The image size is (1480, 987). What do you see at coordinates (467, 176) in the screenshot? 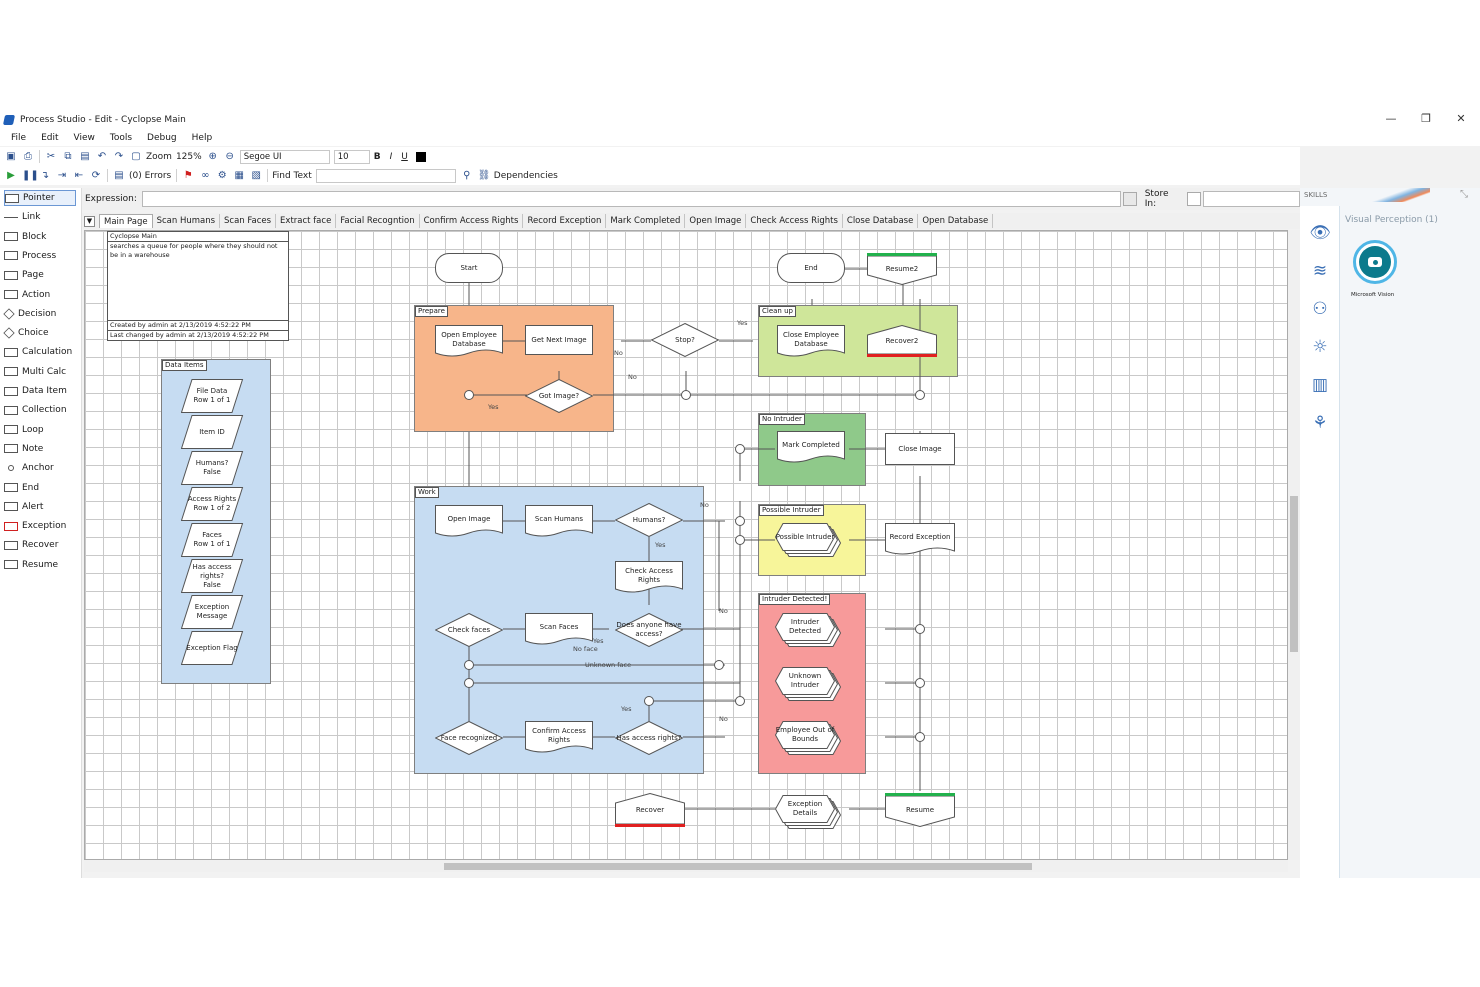
I see `binoculars-icon: ⚲` at bounding box center [467, 176].